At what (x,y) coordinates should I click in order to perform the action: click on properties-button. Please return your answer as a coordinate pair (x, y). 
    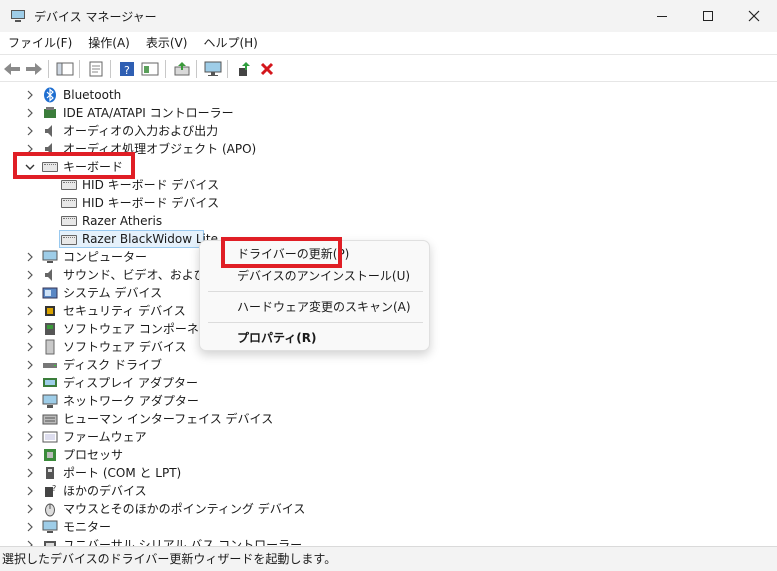
    Looking at the image, I should click on (96, 69).